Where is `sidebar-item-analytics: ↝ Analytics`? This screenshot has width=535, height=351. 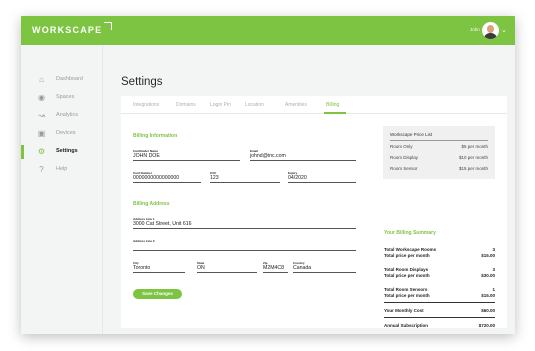 sidebar-item-analytics: ↝ Analytics is located at coordinates (62, 116).